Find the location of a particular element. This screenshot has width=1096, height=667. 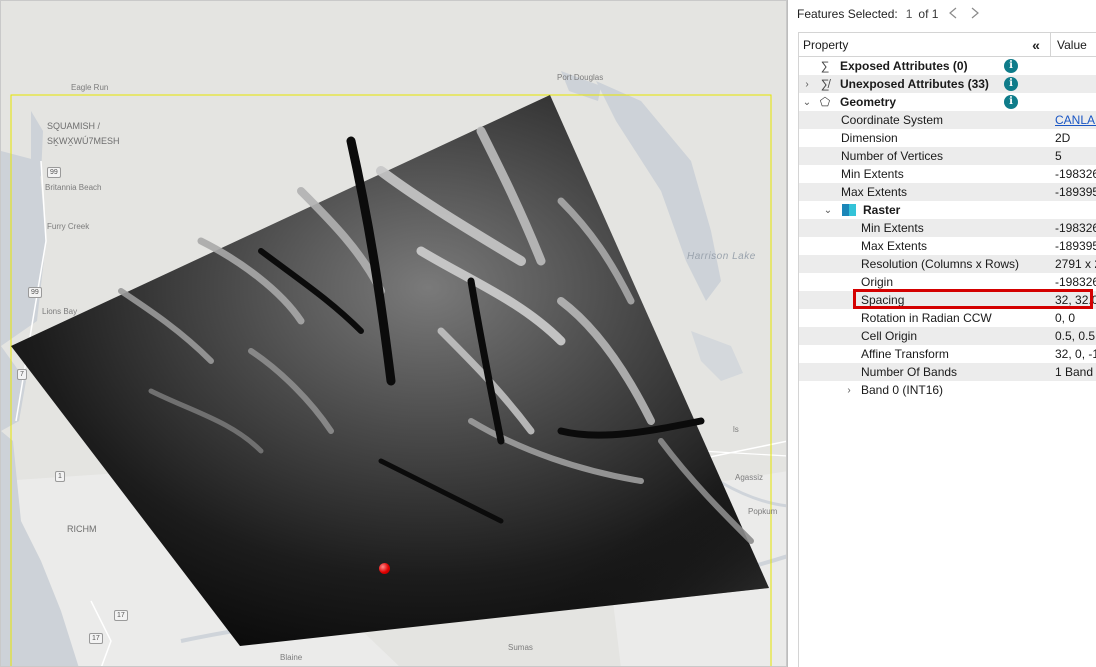

row-value: 32, 0, -1 is located at coordinates (1075, 354).